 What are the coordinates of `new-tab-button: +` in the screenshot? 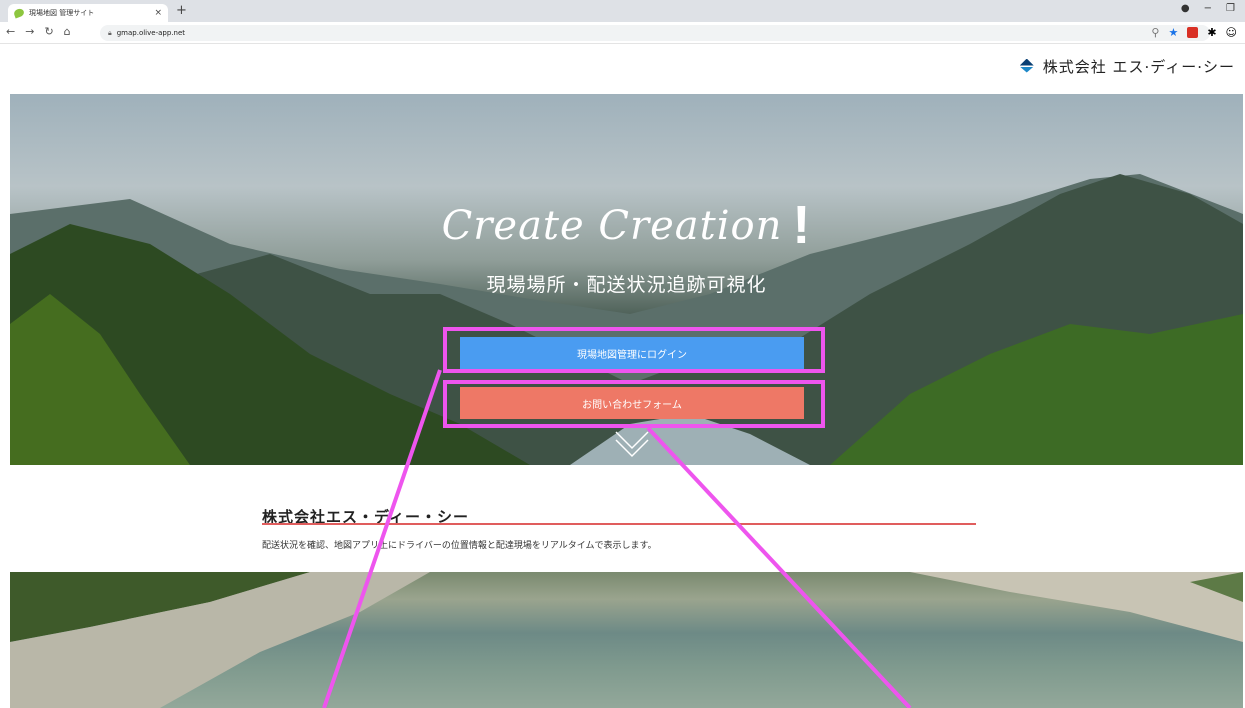 It's located at (181, 10).